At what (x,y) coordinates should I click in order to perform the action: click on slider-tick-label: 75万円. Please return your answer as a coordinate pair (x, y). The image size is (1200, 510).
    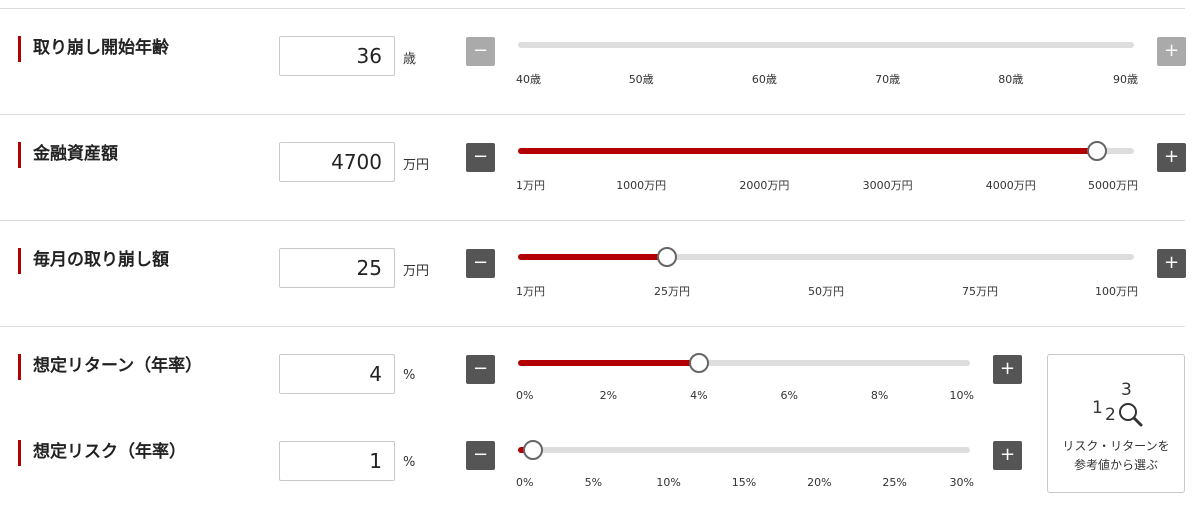
    Looking at the image, I should click on (980, 291).